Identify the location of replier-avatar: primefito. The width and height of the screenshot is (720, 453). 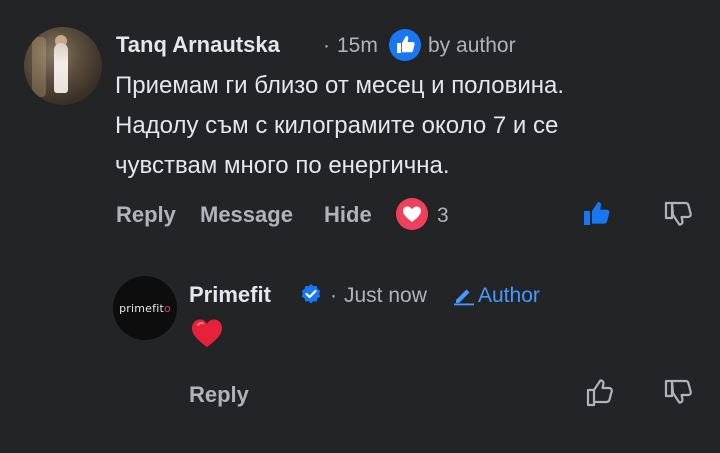
(145, 308).